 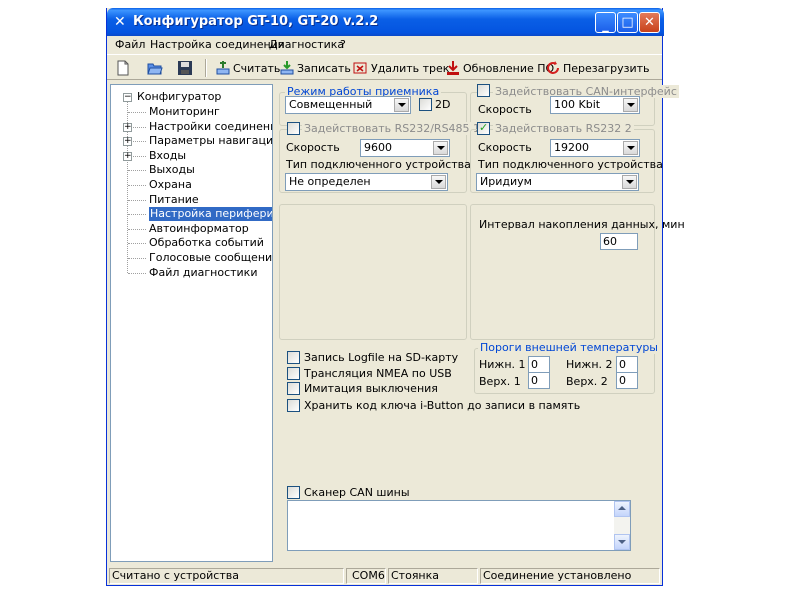 What do you see at coordinates (170, 185) in the screenshot?
I see `tree-item: Охрана` at bounding box center [170, 185].